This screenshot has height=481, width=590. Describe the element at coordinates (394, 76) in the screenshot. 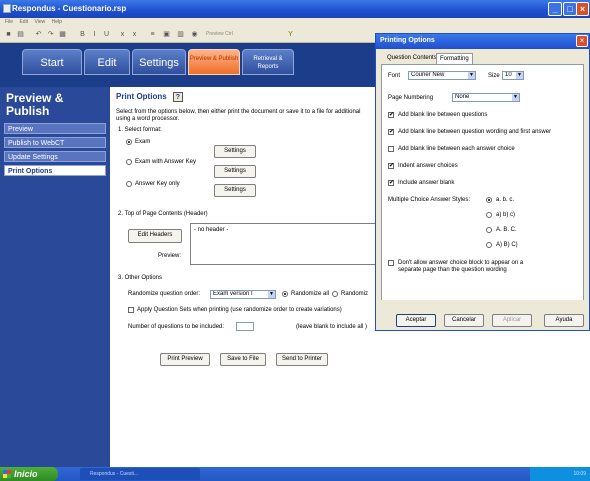

I see `font-label: Font` at that location.